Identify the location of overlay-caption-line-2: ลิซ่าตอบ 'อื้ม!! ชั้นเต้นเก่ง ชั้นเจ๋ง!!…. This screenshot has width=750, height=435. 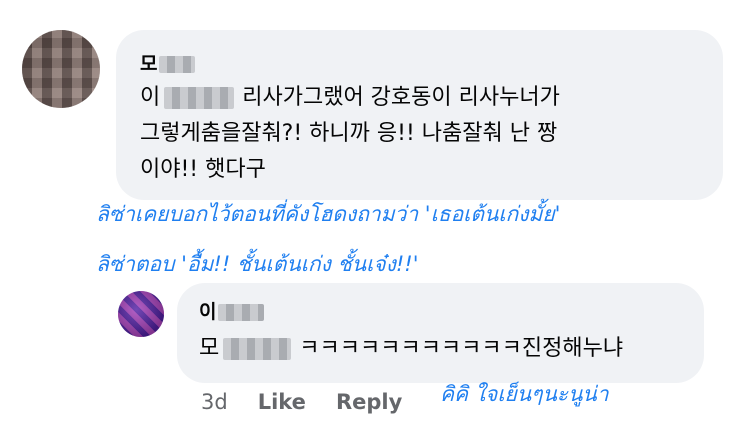
(257, 264).